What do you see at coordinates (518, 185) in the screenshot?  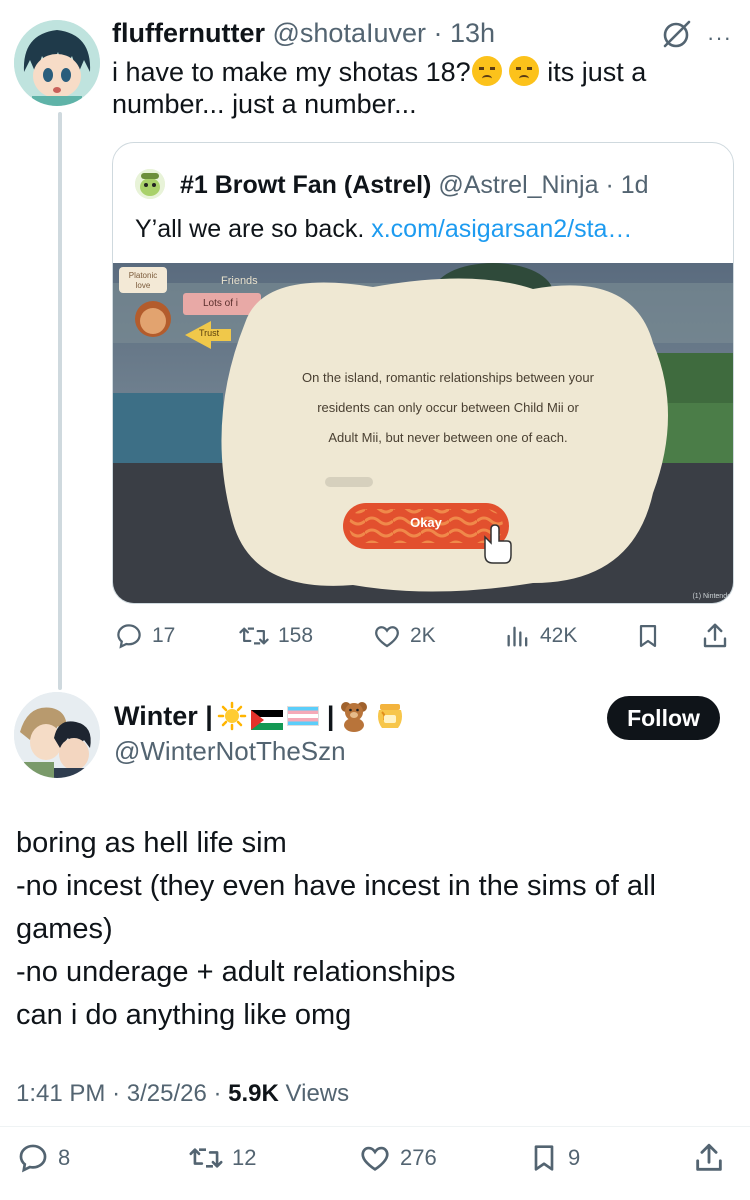 I see `quoted-handle: @Astrel_Ninja` at bounding box center [518, 185].